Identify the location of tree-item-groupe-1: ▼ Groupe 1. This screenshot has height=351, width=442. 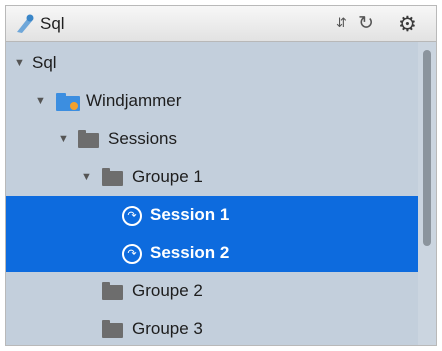
(221, 177).